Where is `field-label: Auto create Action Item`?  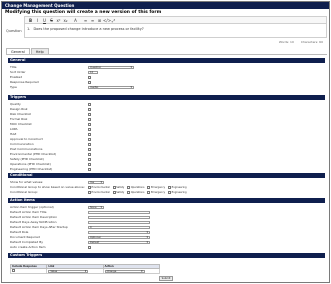
field-label: Auto create Action Item is located at coordinates (28, 247).